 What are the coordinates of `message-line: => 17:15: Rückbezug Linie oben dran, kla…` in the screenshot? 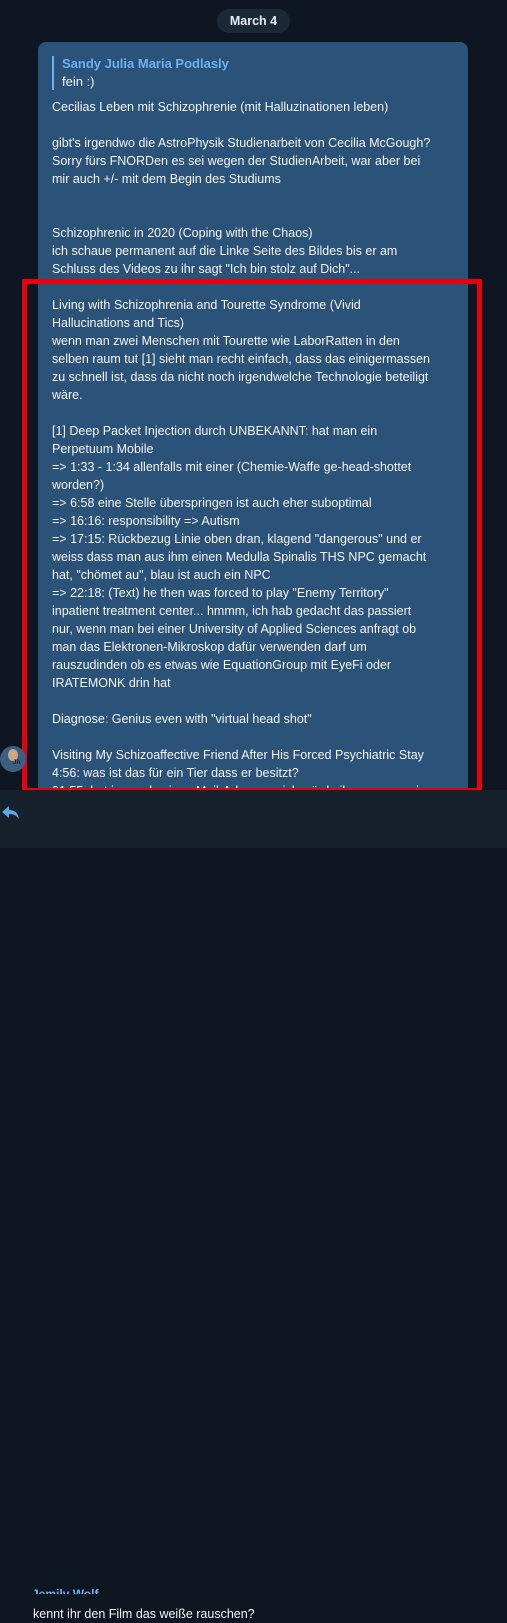 It's located at (237, 539).